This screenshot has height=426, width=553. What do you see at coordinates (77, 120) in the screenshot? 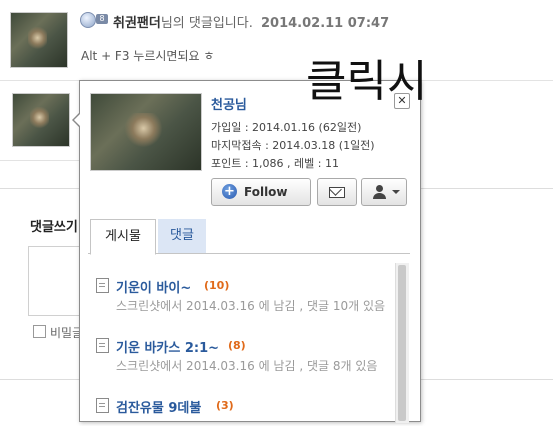
I see `popup-pointer-inner` at bounding box center [77, 120].